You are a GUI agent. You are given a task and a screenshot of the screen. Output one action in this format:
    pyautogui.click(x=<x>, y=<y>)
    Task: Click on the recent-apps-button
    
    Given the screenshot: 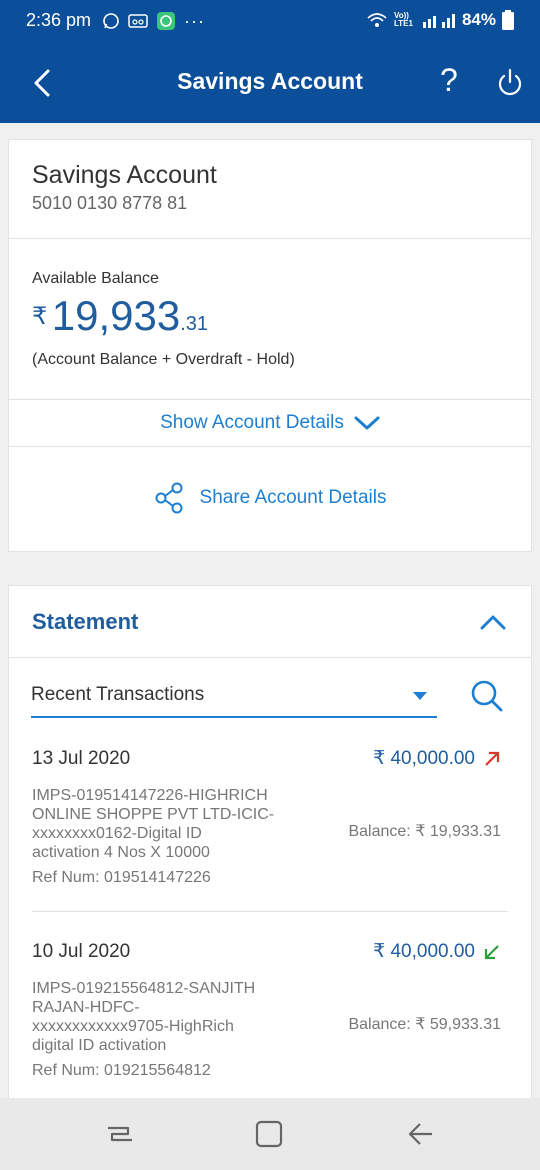 What is the action you would take?
    pyautogui.click(x=120, y=1134)
    